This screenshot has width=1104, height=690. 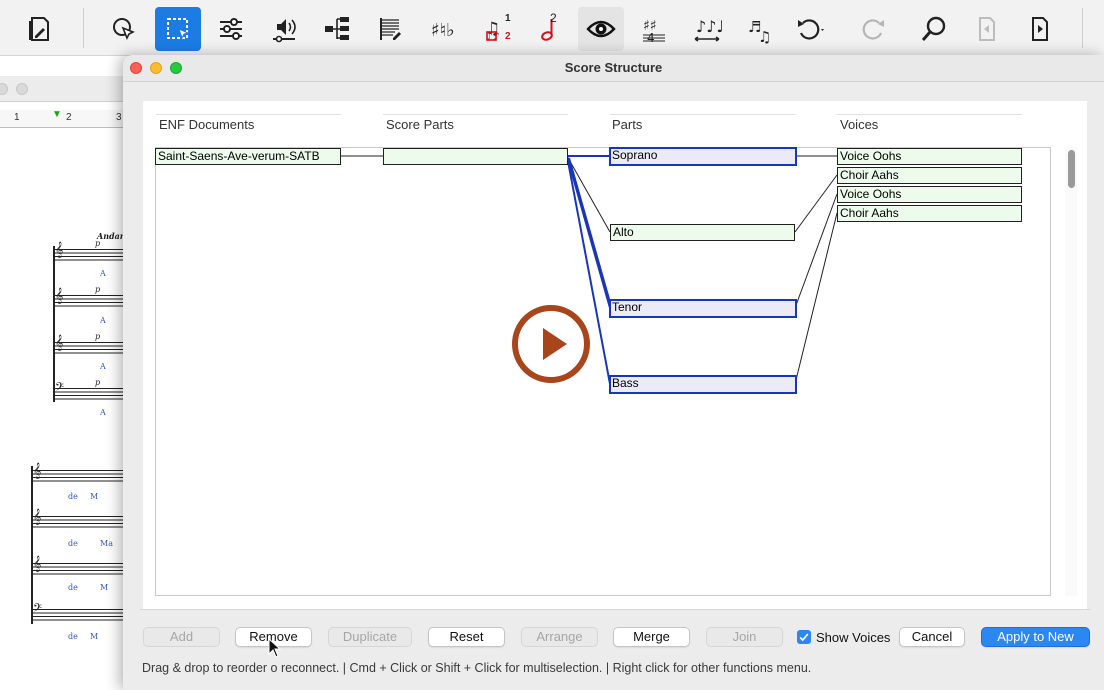 What do you see at coordinates (703, 156) in the screenshot?
I see `part-node-soprano: Soprano` at bounding box center [703, 156].